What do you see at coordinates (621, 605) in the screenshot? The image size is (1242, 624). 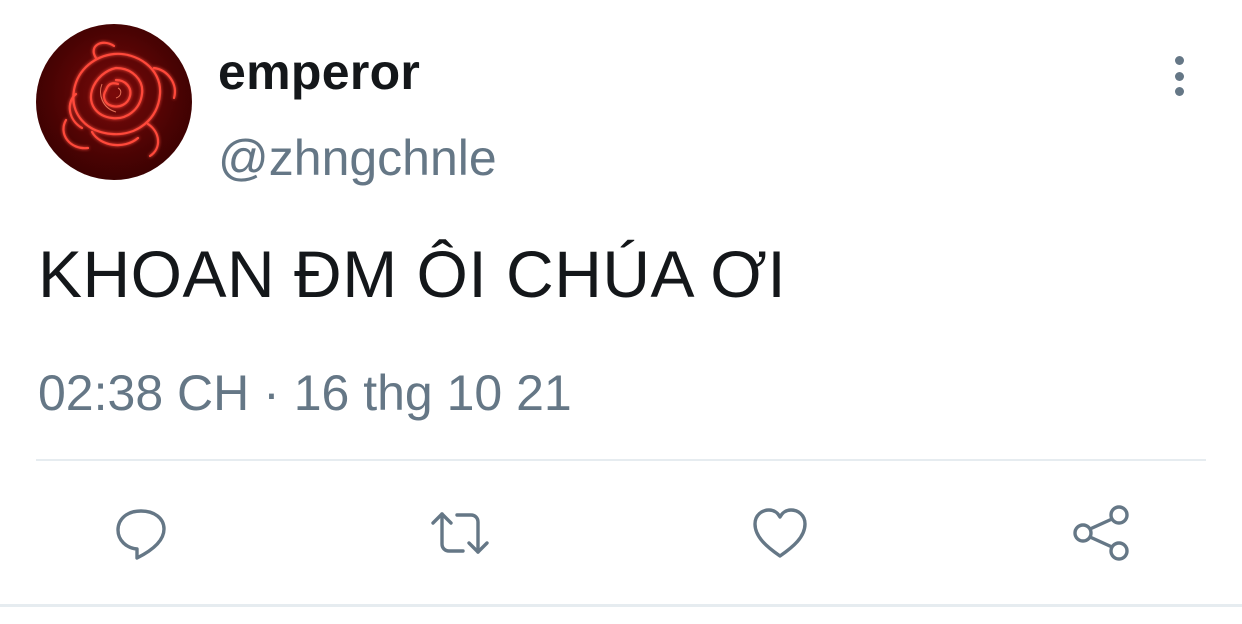 I see `bottom-divider` at bounding box center [621, 605].